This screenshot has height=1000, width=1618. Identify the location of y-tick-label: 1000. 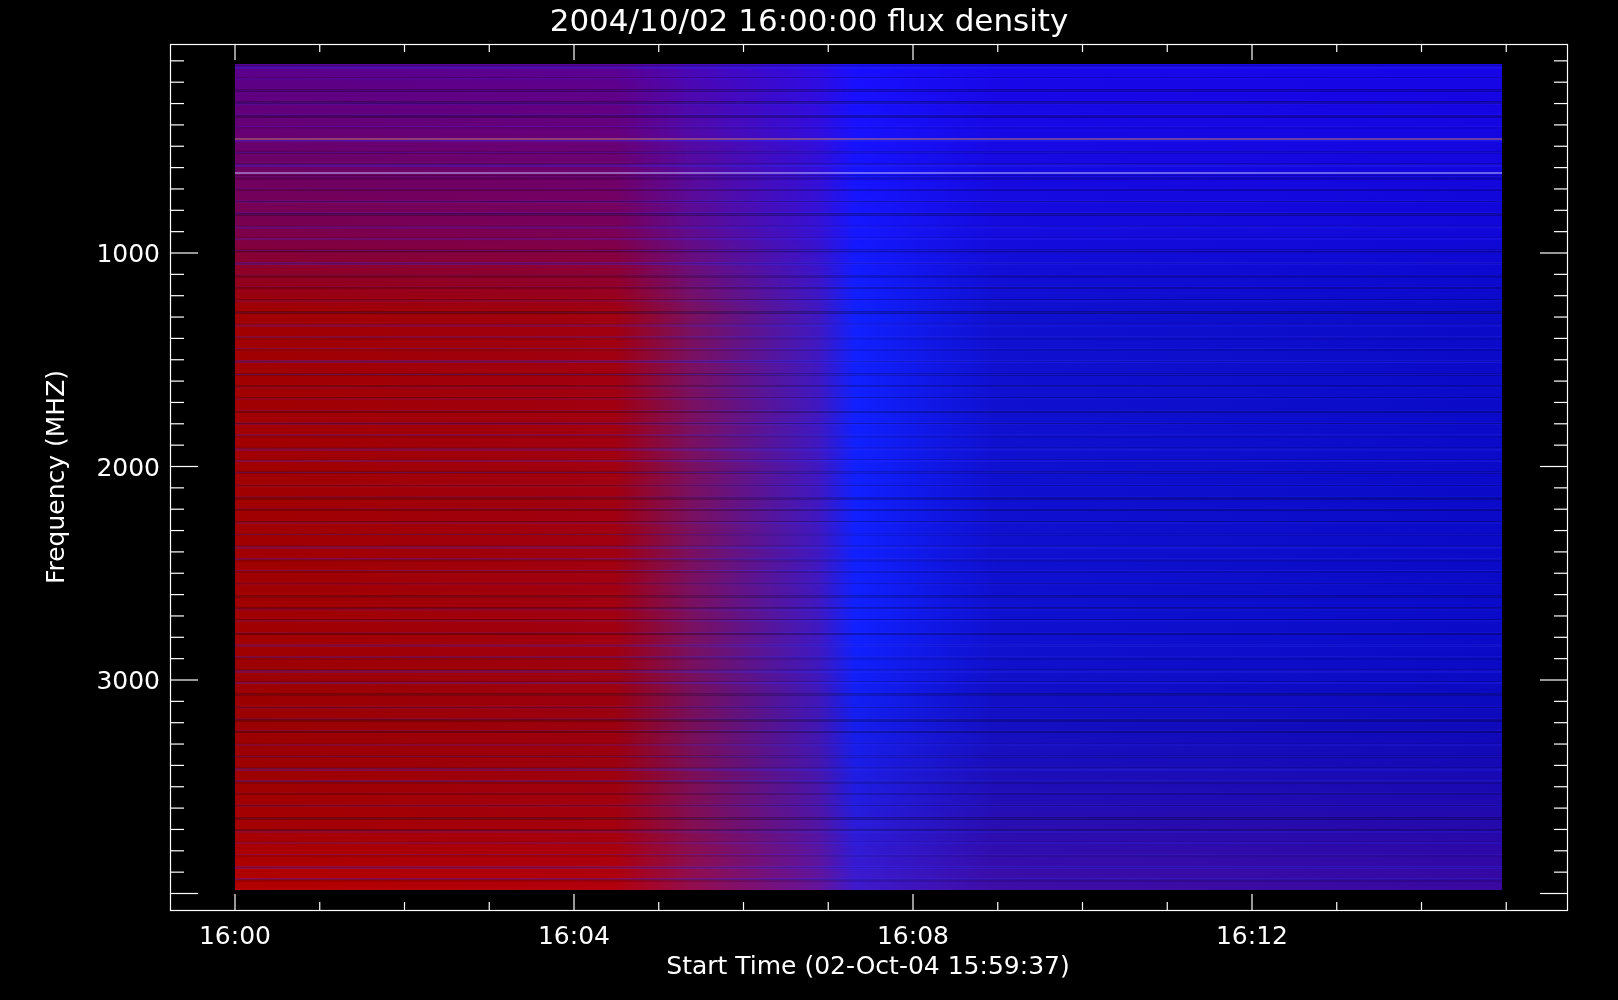
(128, 253).